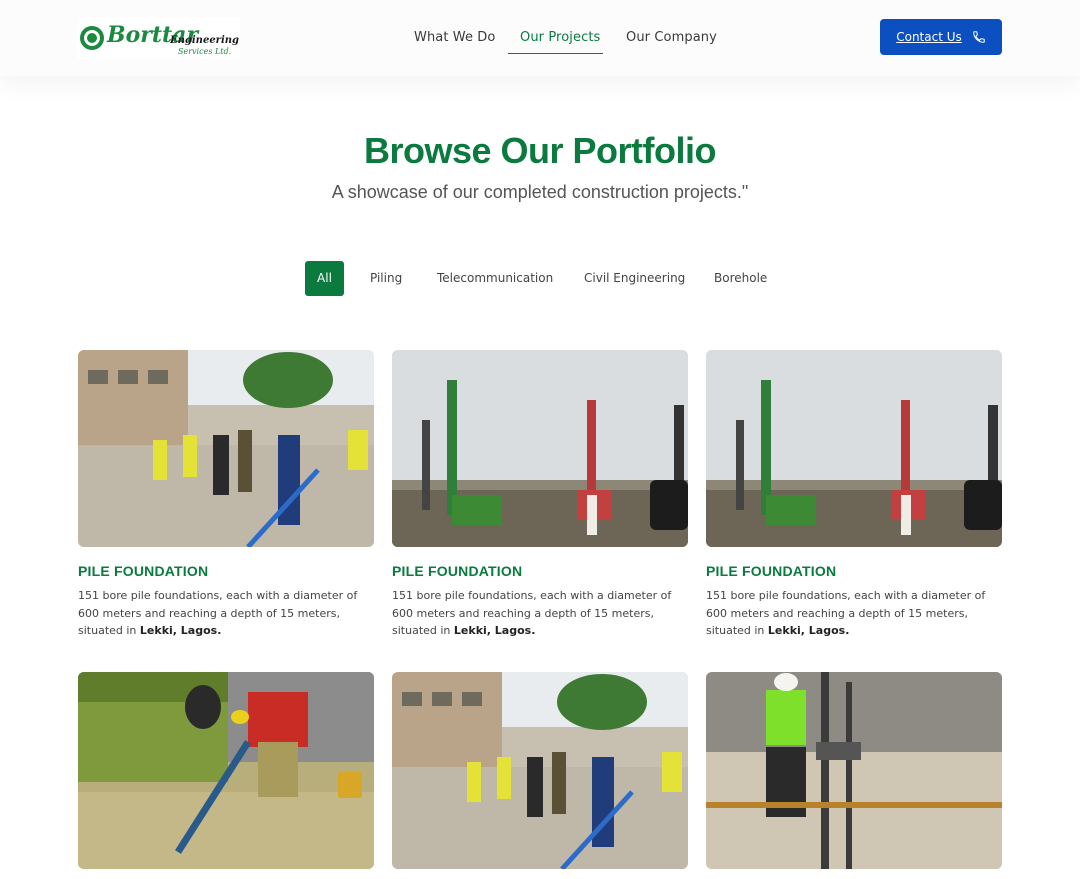 This screenshot has width=1080, height=879. What do you see at coordinates (634, 278) in the screenshot?
I see `filter-civil-engineering: Civil Engineering` at bounding box center [634, 278].